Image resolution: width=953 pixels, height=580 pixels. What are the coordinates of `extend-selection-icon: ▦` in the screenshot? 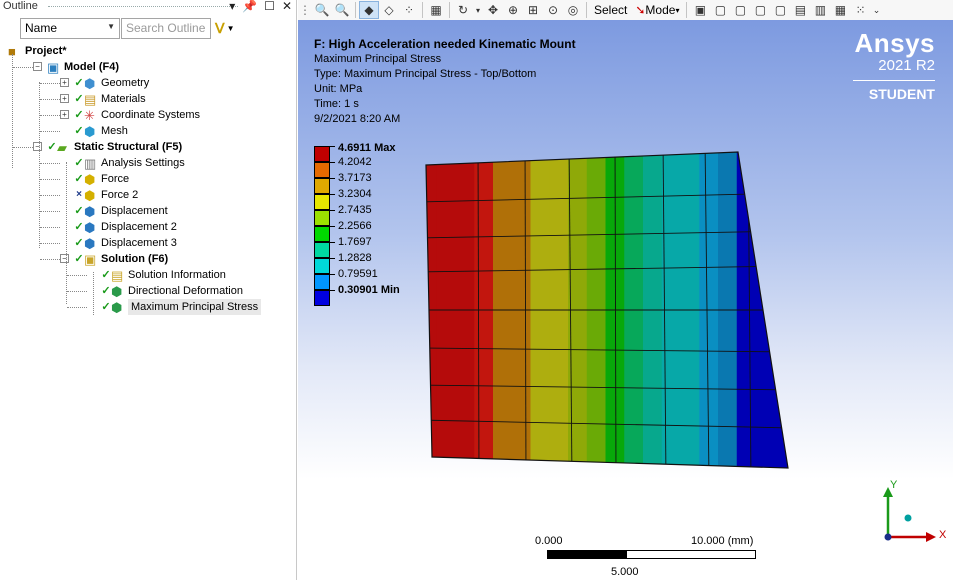 It's located at (840, 10).